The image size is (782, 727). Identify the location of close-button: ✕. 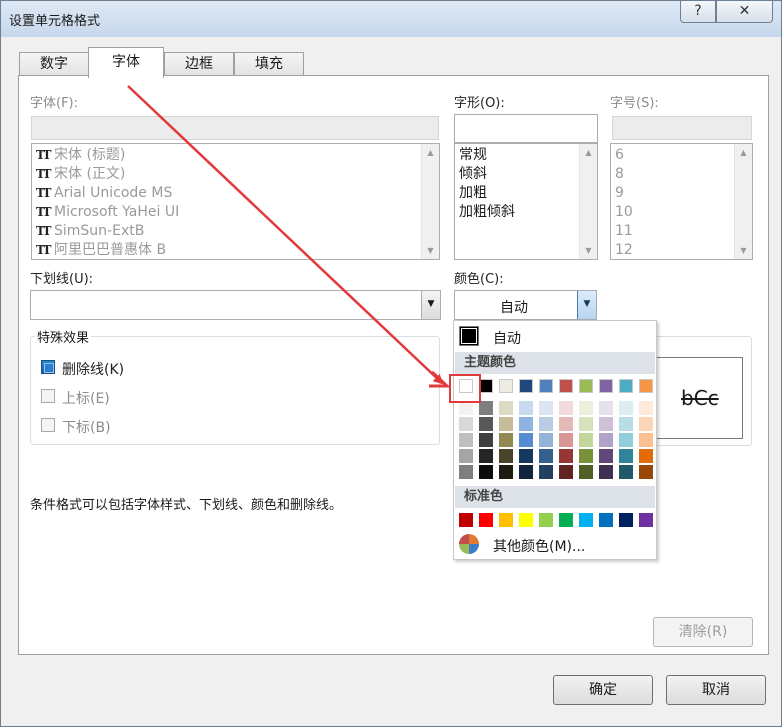
(744, 12).